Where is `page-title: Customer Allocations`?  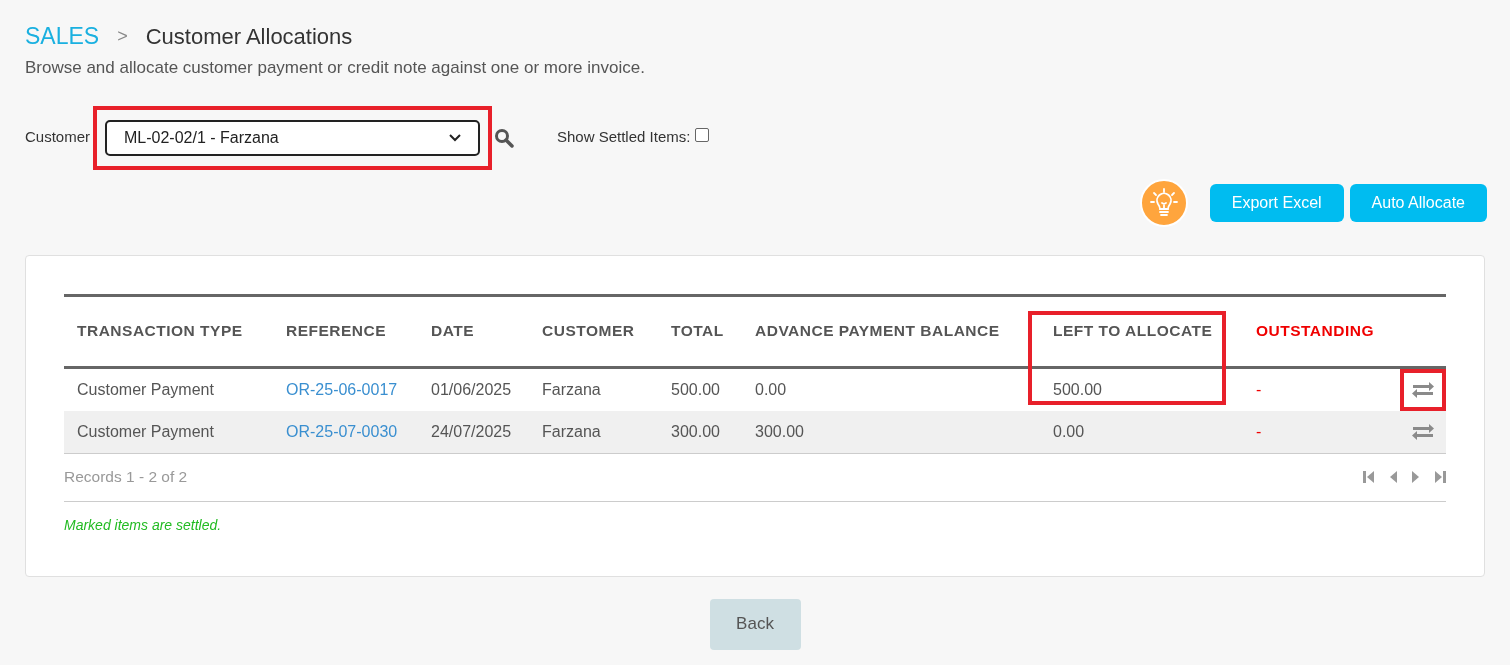
page-title: Customer Allocations is located at coordinates (249, 36).